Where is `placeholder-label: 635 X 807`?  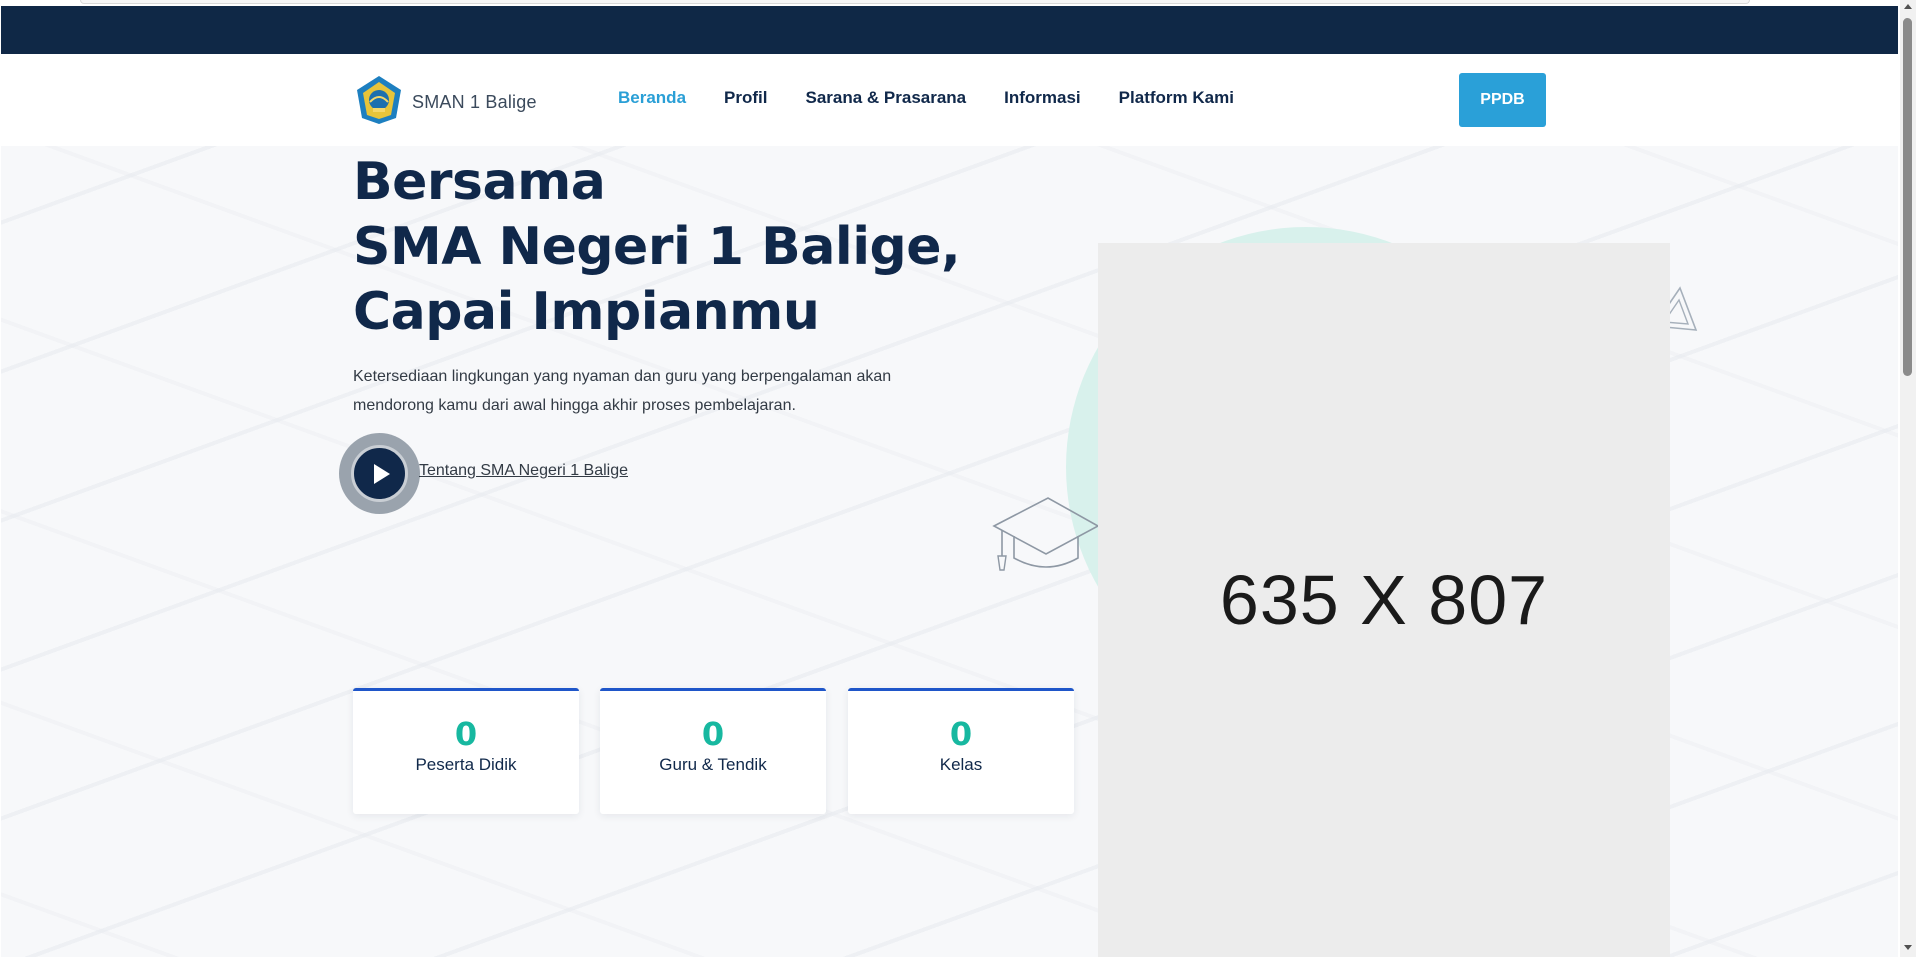 placeholder-label: 635 X 807 is located at coordinates (1384, 600).